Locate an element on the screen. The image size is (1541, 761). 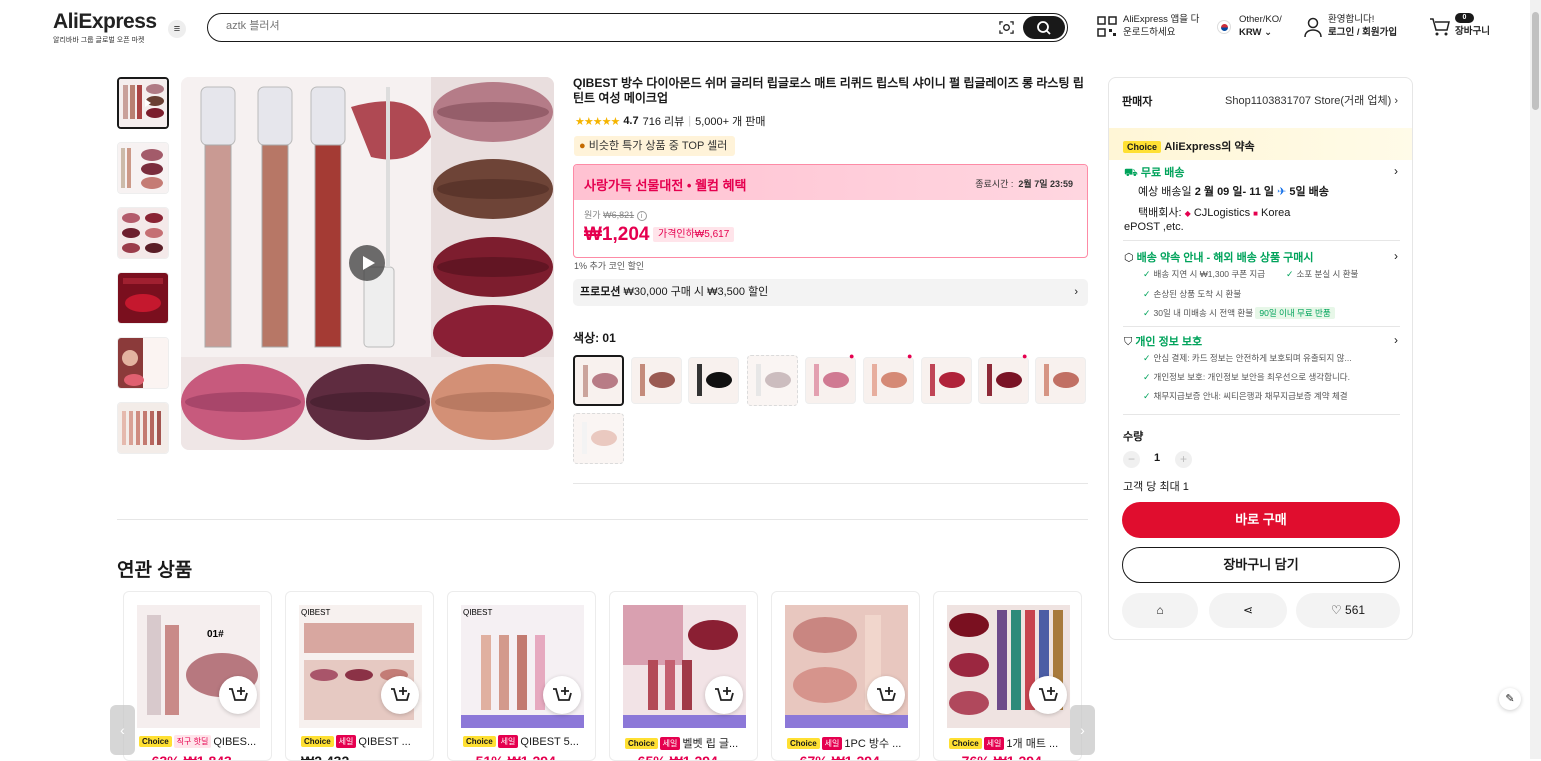
delivery-dates: 2 월 09 일- 11 일 is located at coordinates (1234, 192).